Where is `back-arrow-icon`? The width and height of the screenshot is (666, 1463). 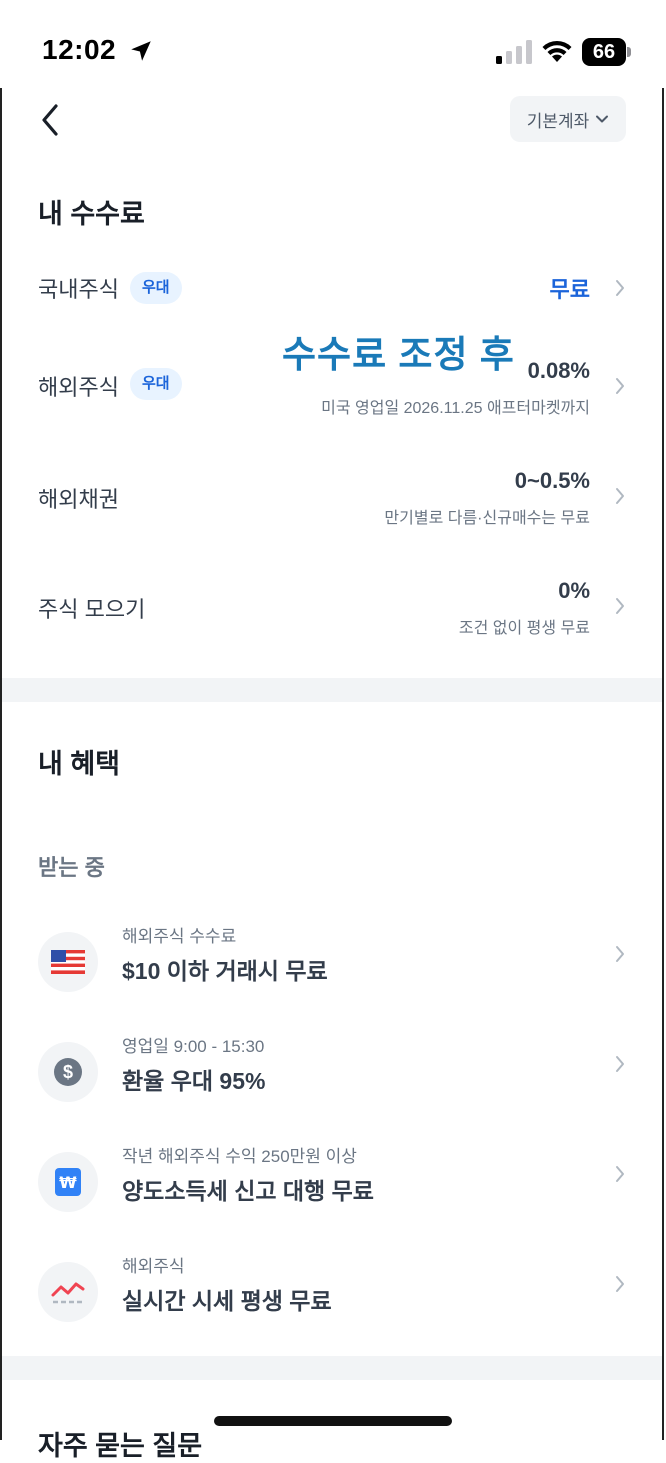
back-arrow-icon is located at coordinates (51, 120).